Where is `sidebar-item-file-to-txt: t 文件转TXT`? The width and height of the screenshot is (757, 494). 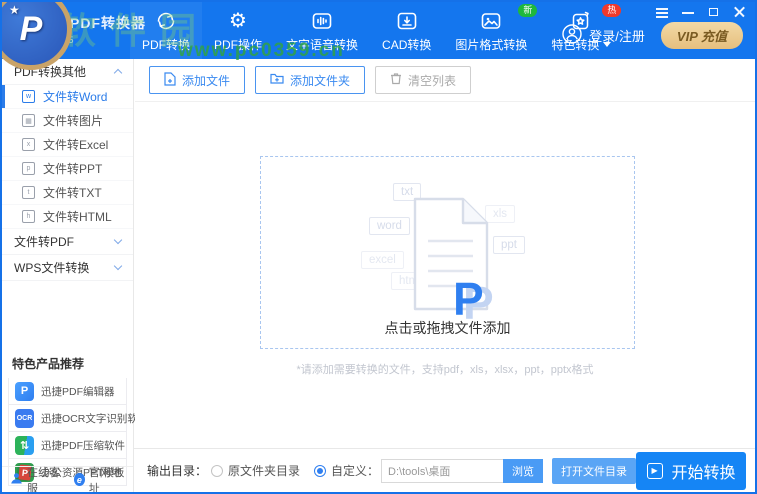 sidebar-item-file-to-txt: t 文件转TXT is located at coordinates (67, 193).